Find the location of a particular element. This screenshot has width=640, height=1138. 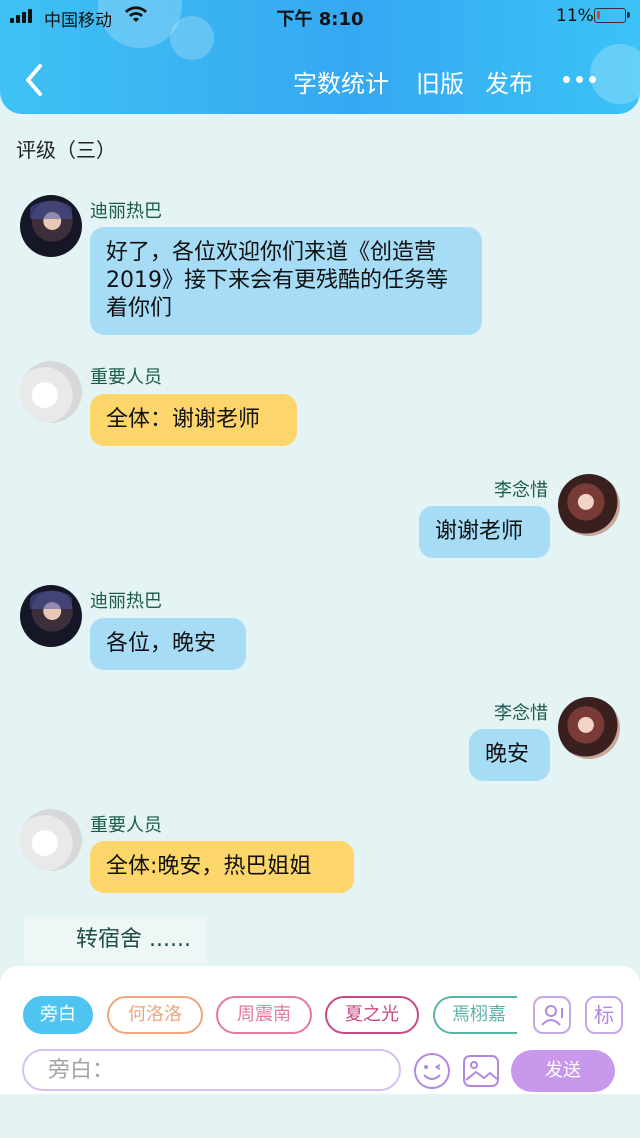

role-chip: 夏之光 is located at coordinates (372, 1015).